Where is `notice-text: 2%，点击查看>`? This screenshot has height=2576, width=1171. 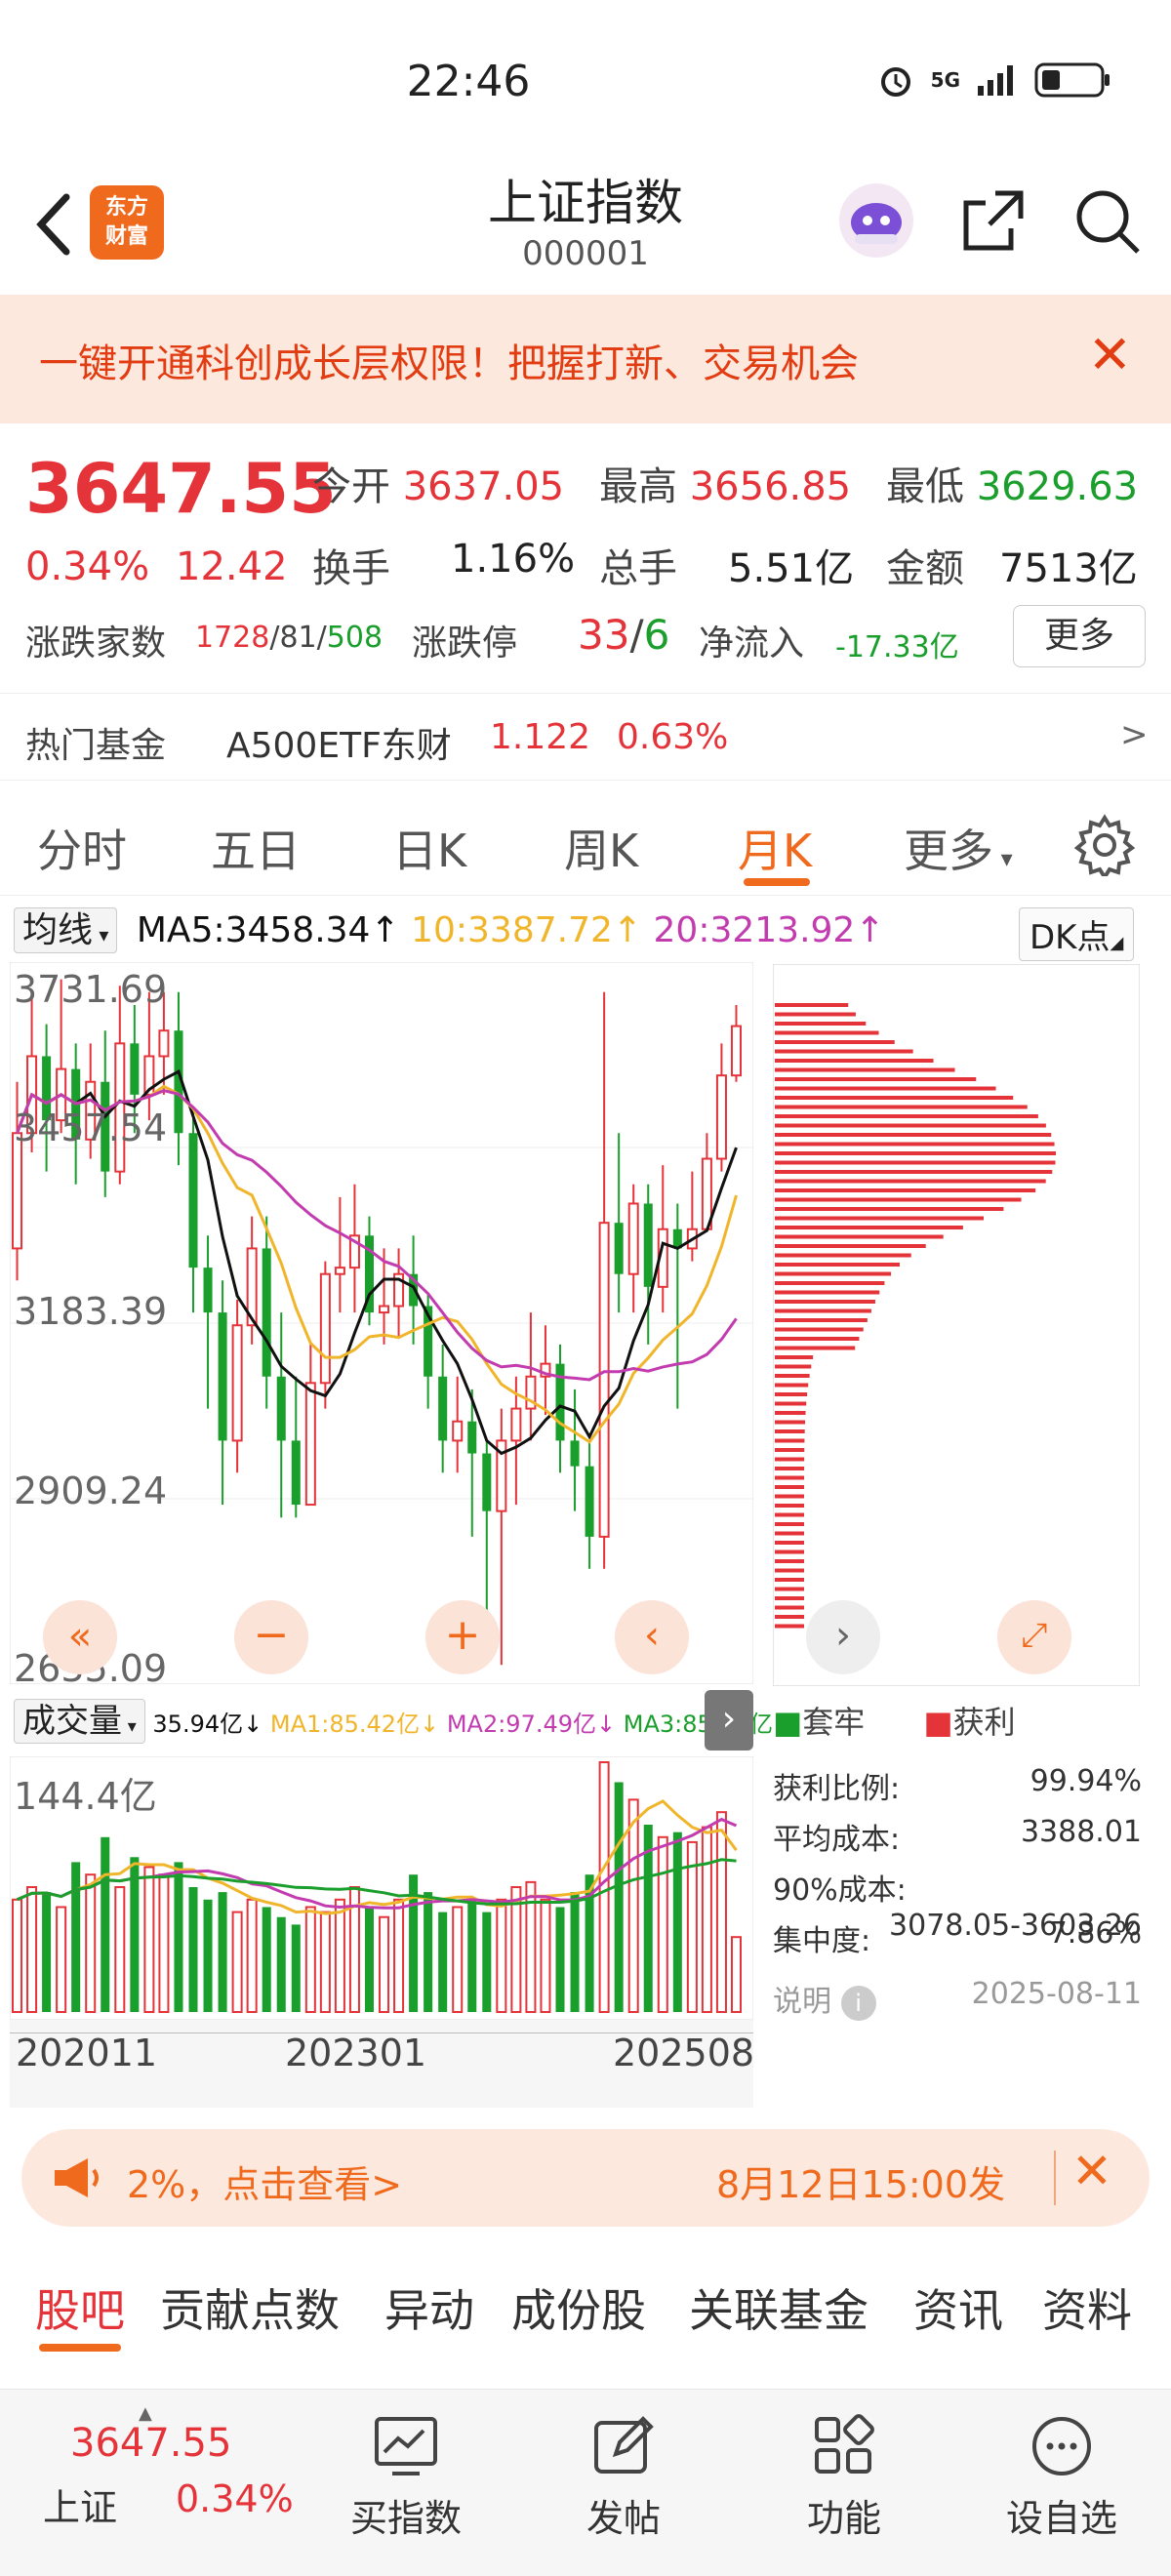
notice-text: 2%，点击查看> is located at coordinates (264, 2181).